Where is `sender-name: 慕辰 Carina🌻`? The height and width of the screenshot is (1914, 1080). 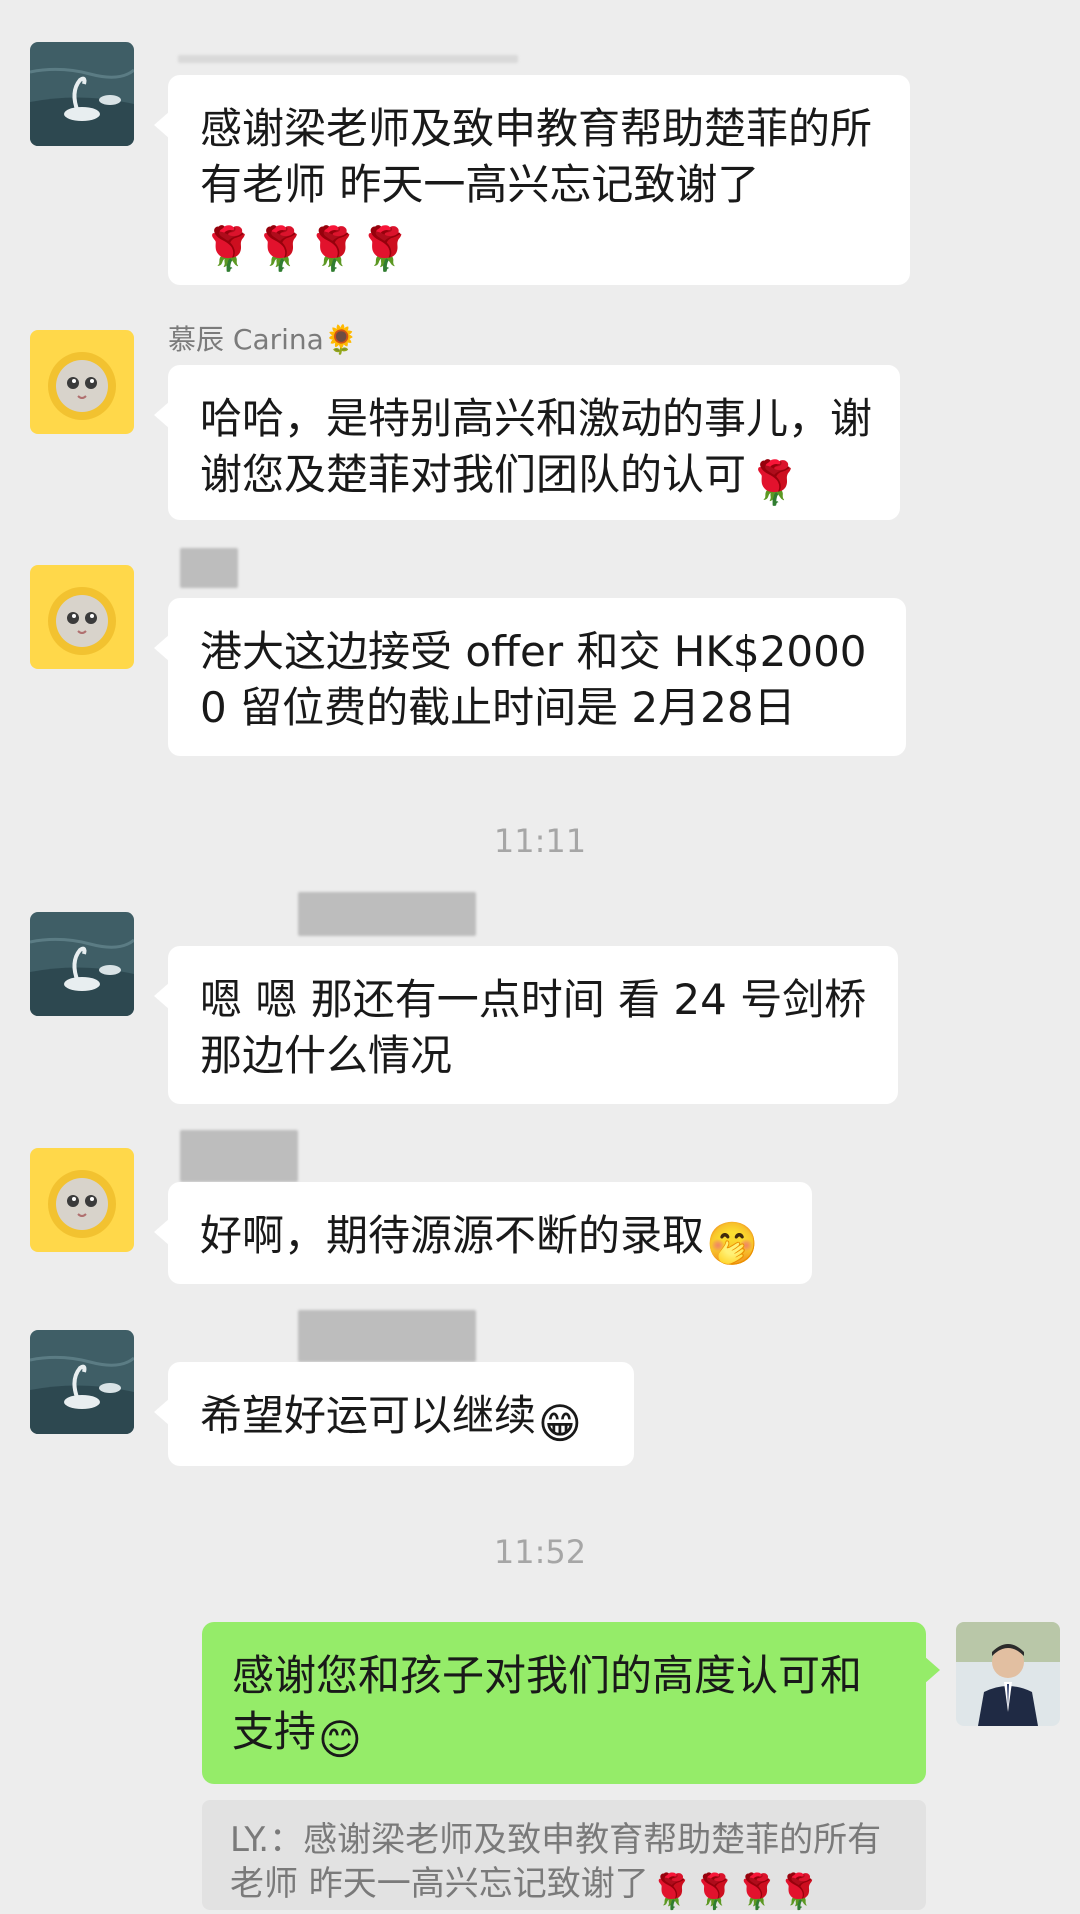 sender-name: 慕辰 Carina🌻 is located at coordinates (263, 339).